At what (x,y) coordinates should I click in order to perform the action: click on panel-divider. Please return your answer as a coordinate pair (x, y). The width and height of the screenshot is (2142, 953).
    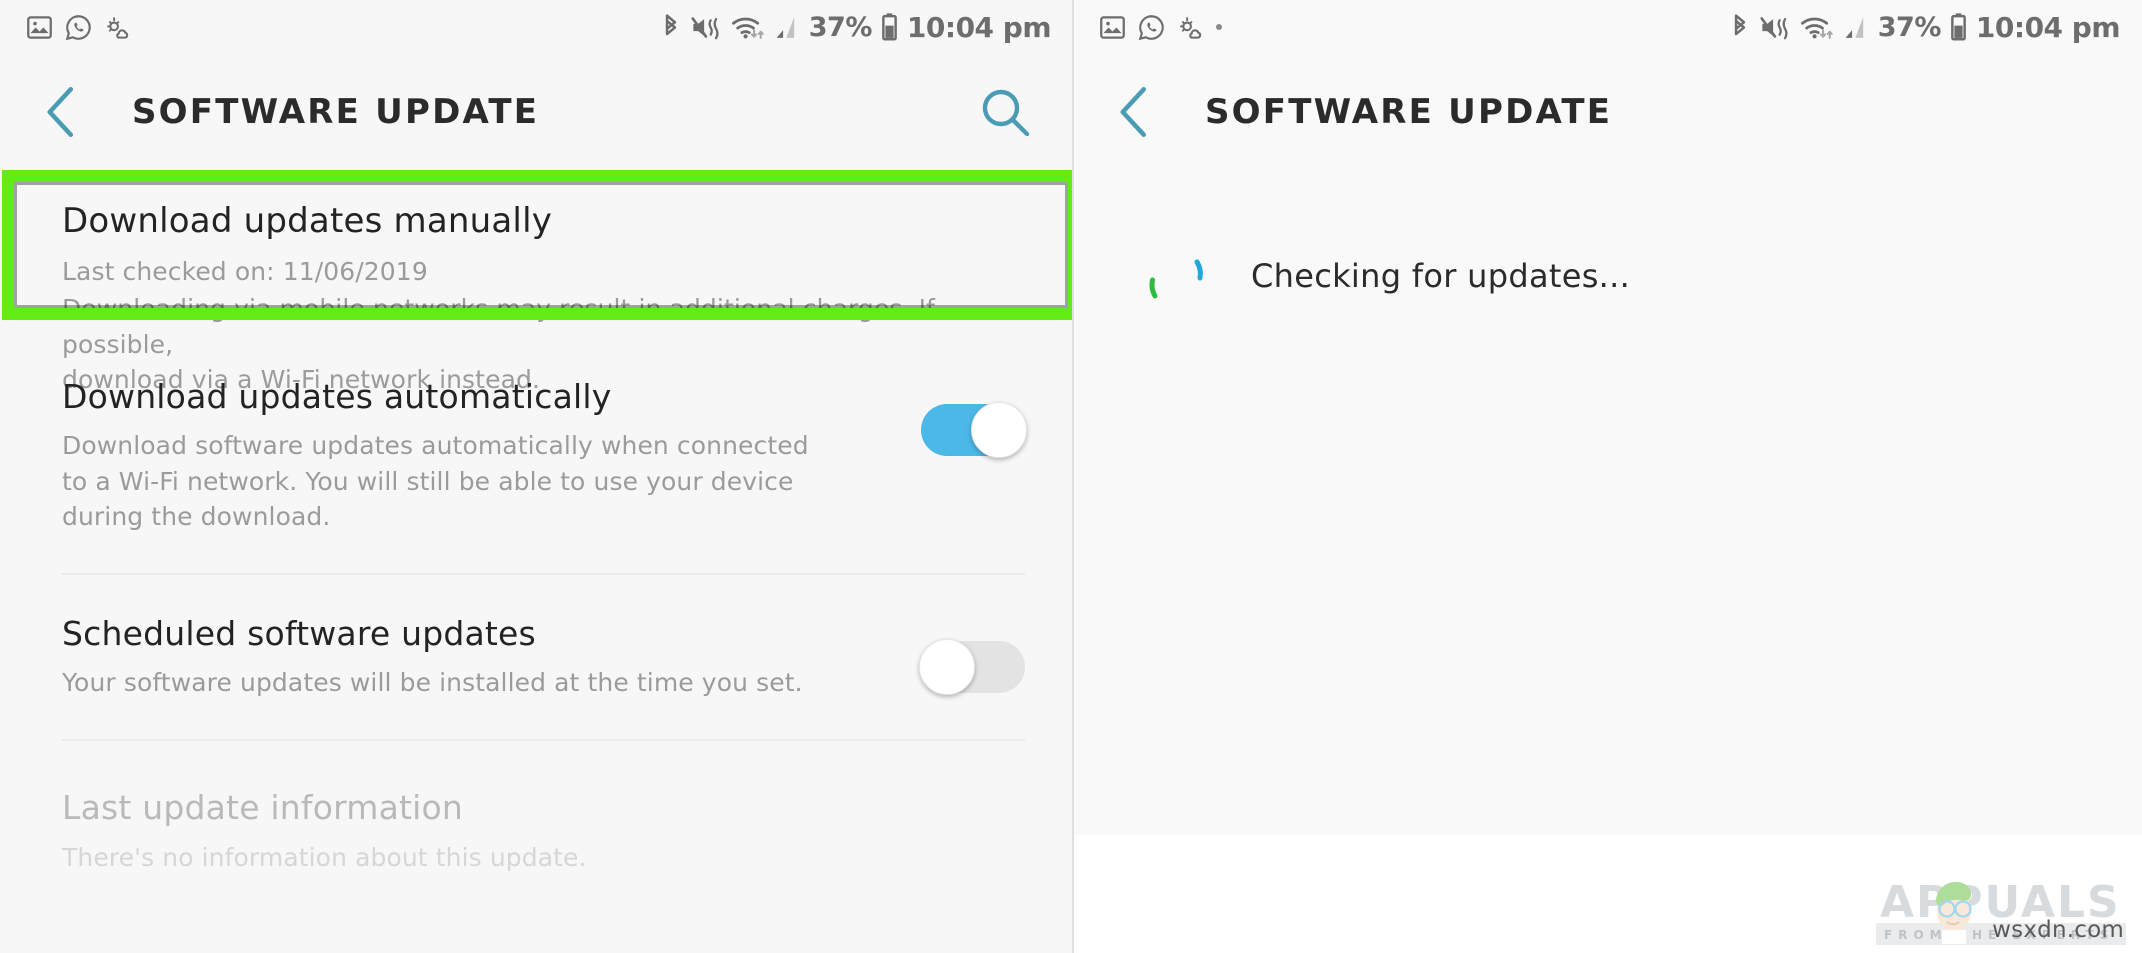
    Looking at the image, I should click on (1073, 476).